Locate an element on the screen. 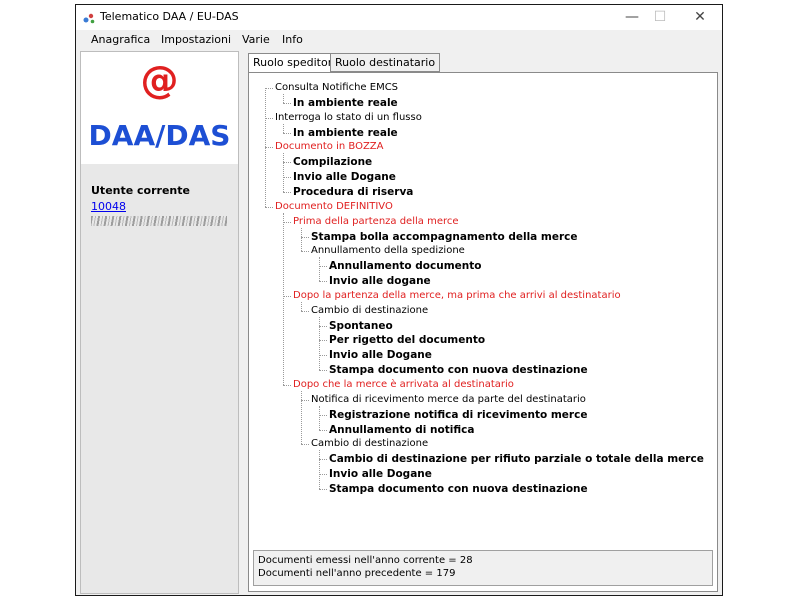 Image resolution: width=800 pixels, height=600 pixels. current-user-label: Utente corrente is located at coordinates (140, 190).